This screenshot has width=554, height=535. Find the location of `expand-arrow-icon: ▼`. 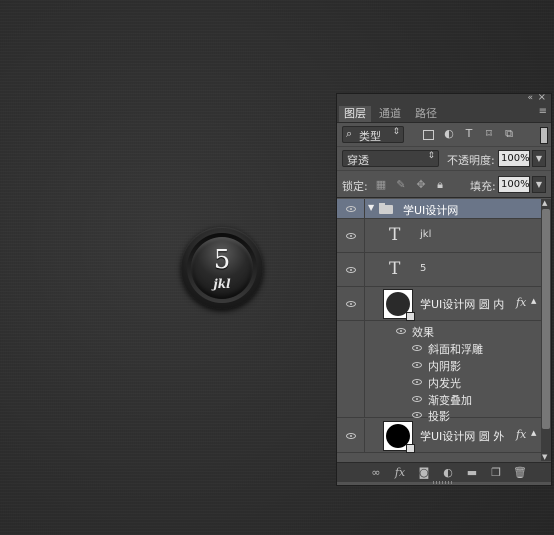

expand-arrow-icon: ▼ is located at coordinates (371, 207).